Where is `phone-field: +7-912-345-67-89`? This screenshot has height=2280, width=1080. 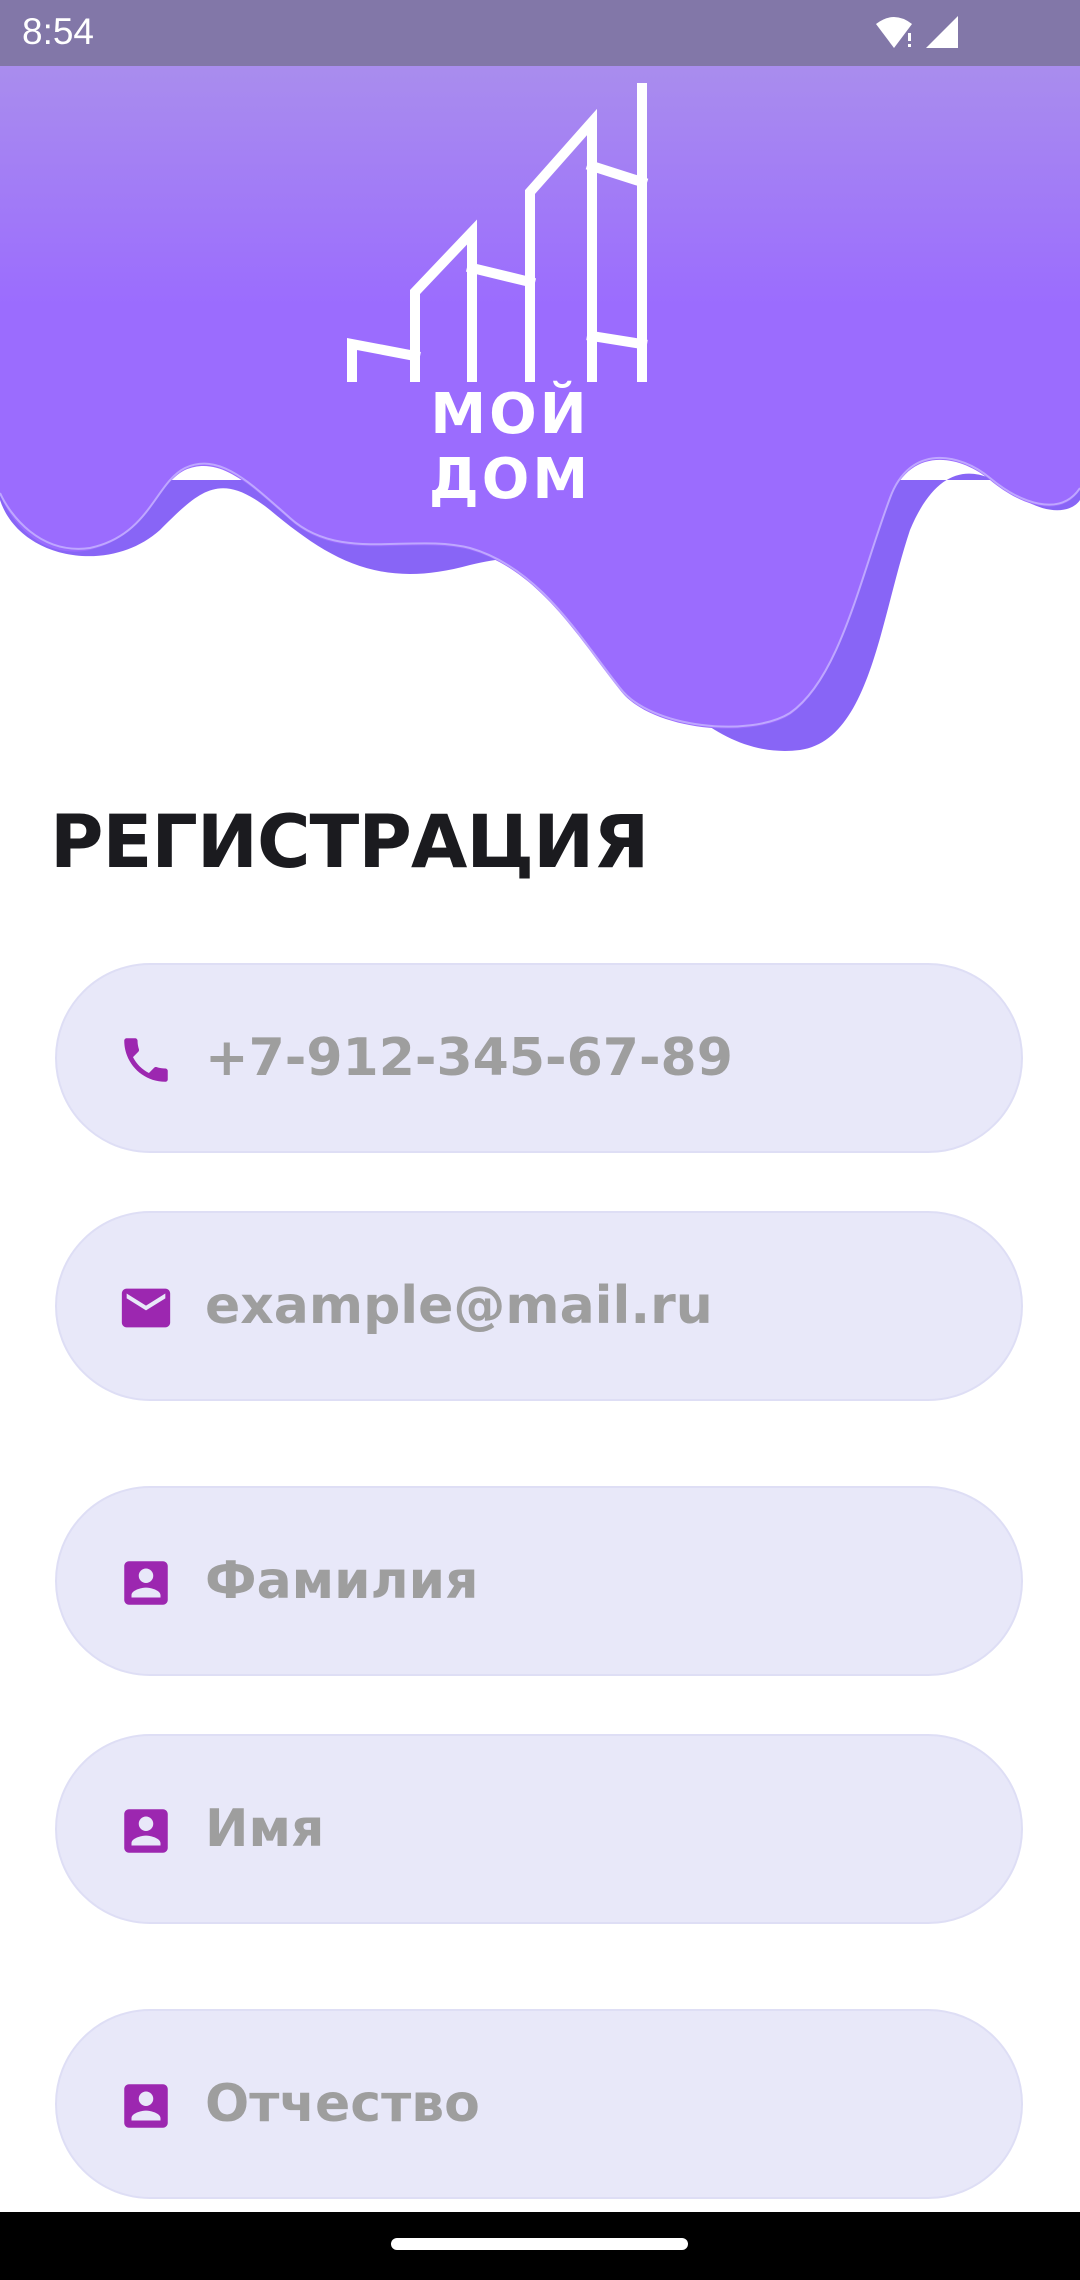 phone-field: +7-912-345-67-89 is located at coordinates (539, 1058).